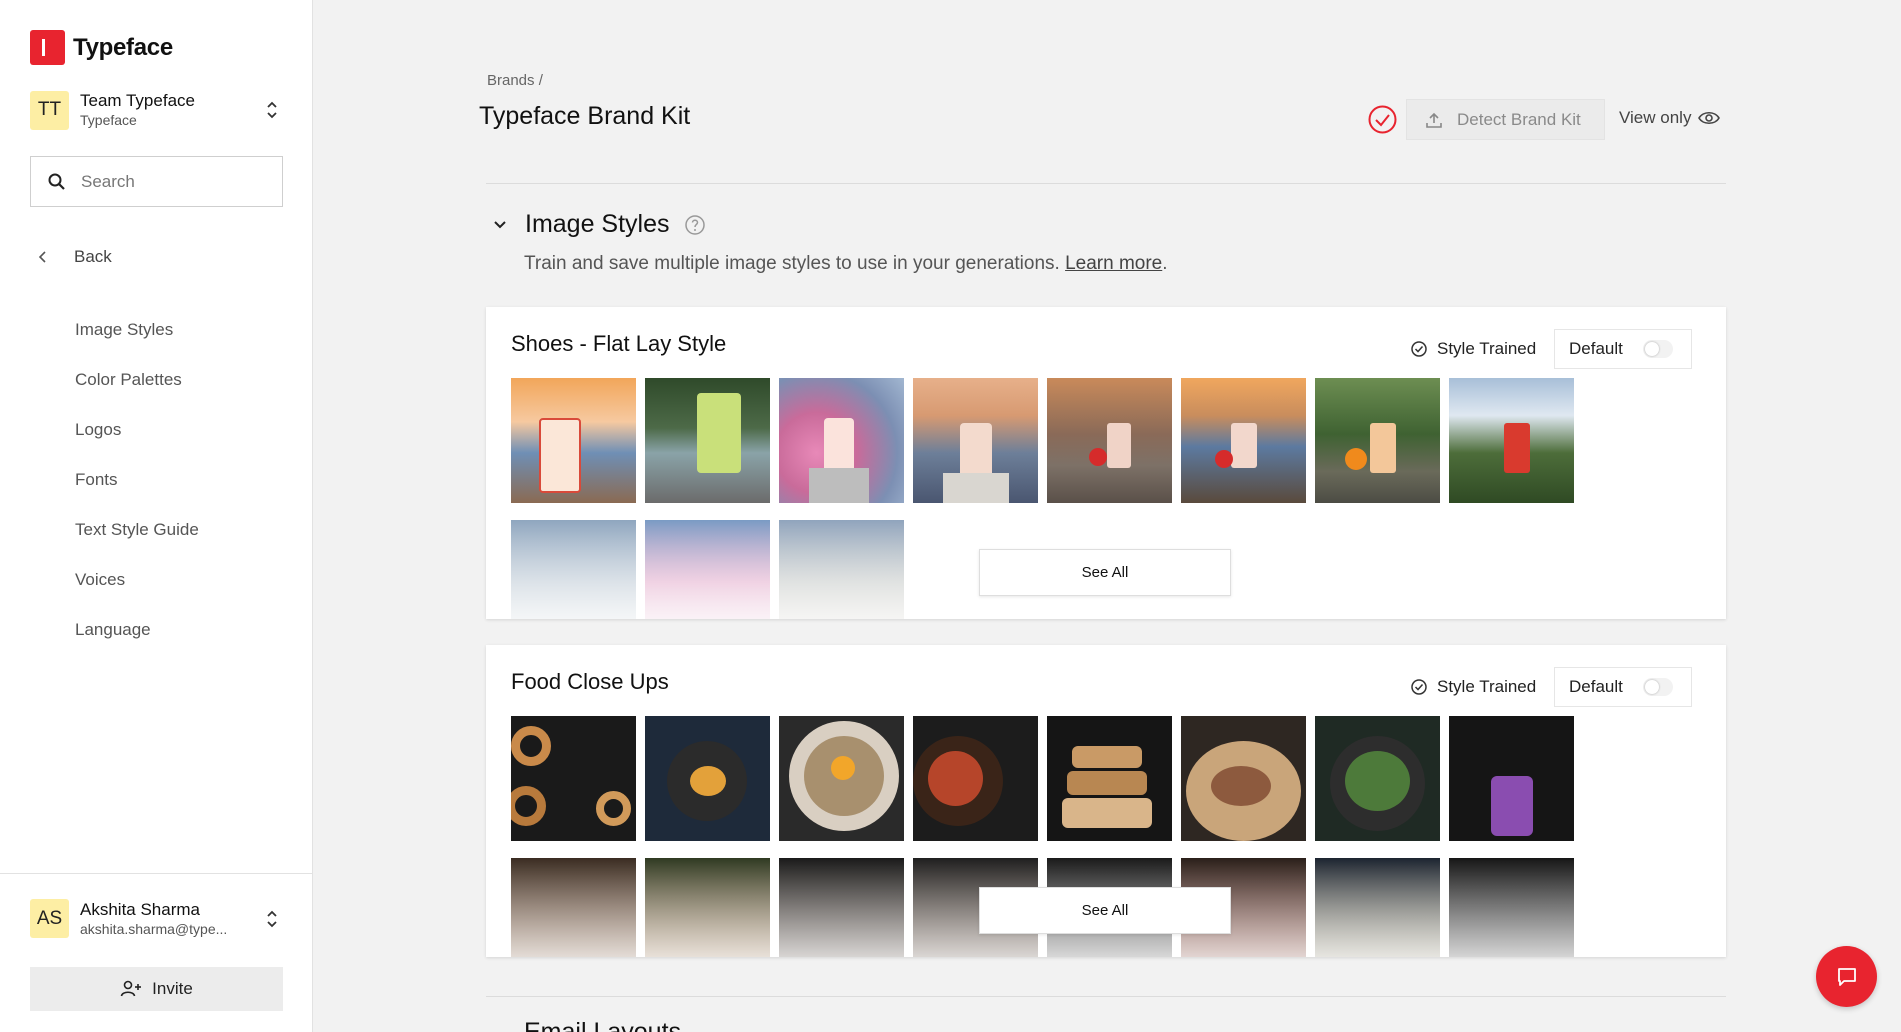 This screenshot has width=1901, height=1032. What do you see at coordinates (172, 988) in the screenshot?
I see `invite-label: Invite` at bounding box center [172, 988].